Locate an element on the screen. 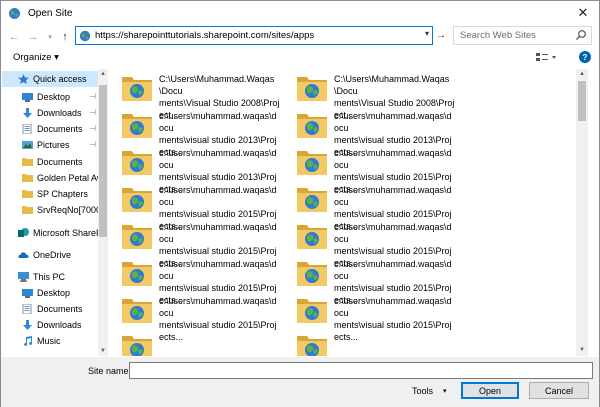 The width and height of the screenshot is (600, 407). sidebar-item: Documents ⊣ is located at coordinates (50, 129).